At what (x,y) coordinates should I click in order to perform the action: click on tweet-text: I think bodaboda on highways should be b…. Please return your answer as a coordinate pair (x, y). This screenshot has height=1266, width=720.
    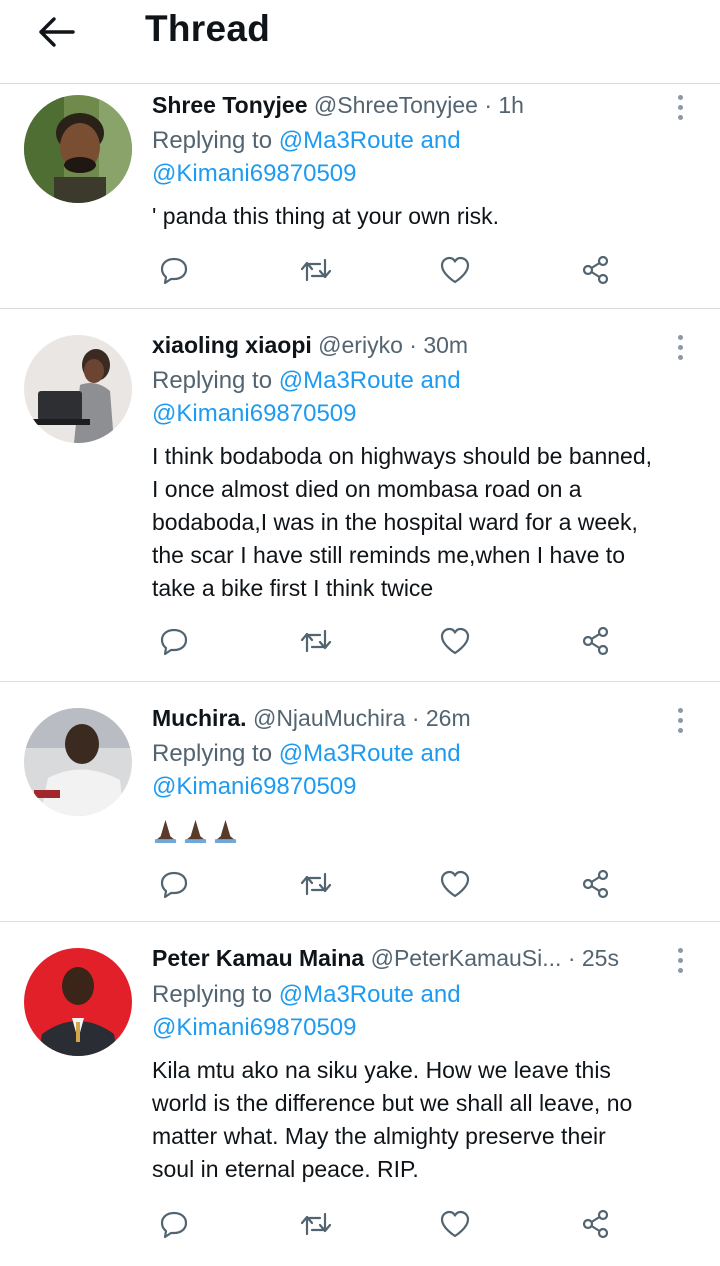
    Looking at the image, I should click on (427, 522).